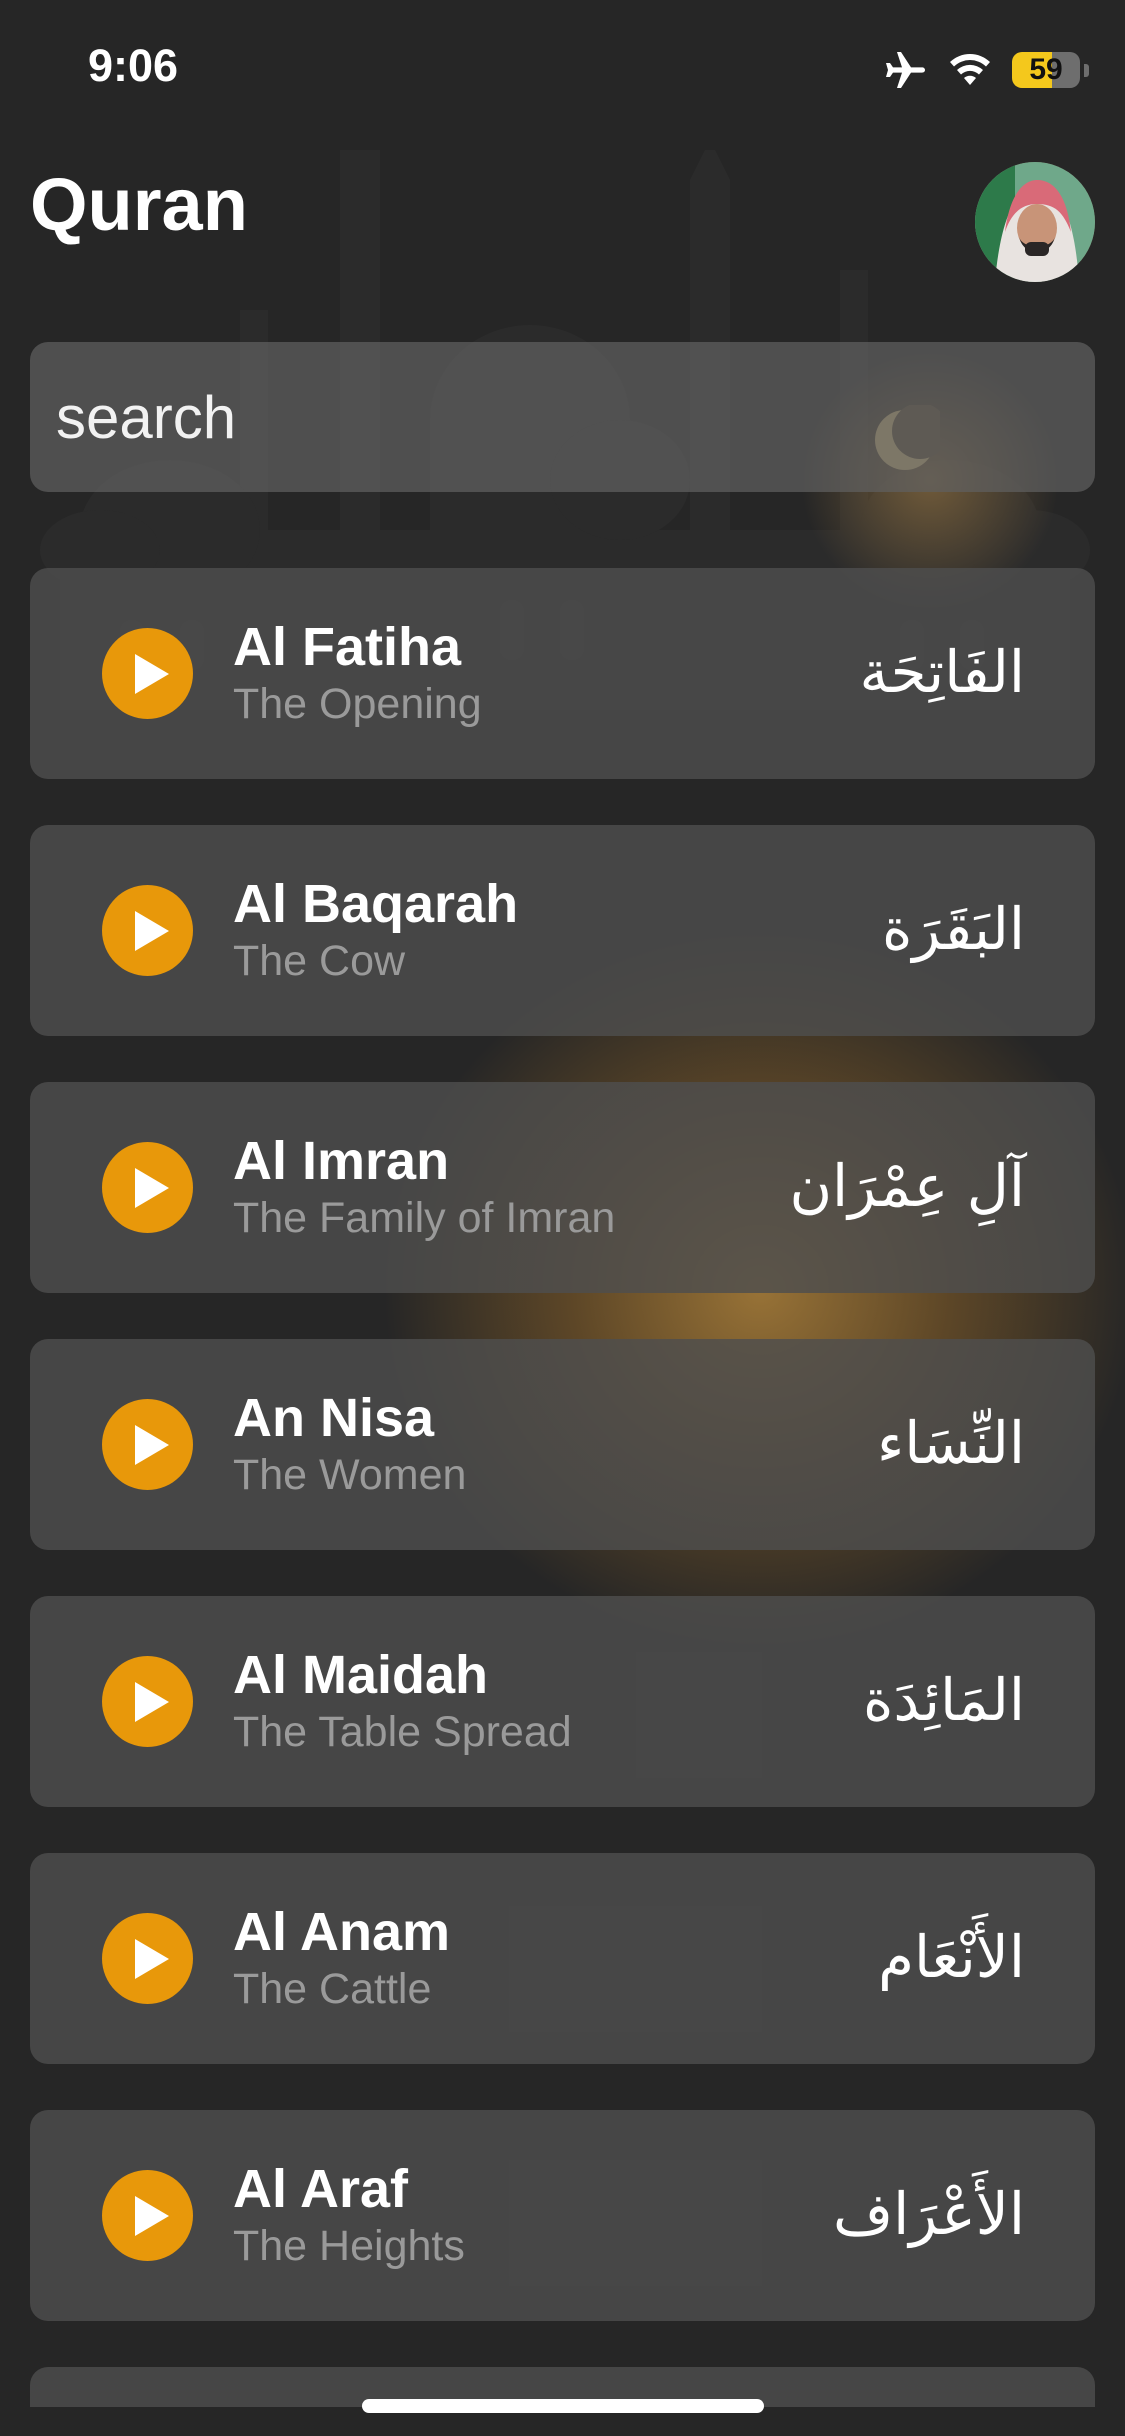 The image size is (1125, 2436). I want to click on surah-card-an-nisa: An Nisa The Women النِّسَاء, so click(562, 1444).